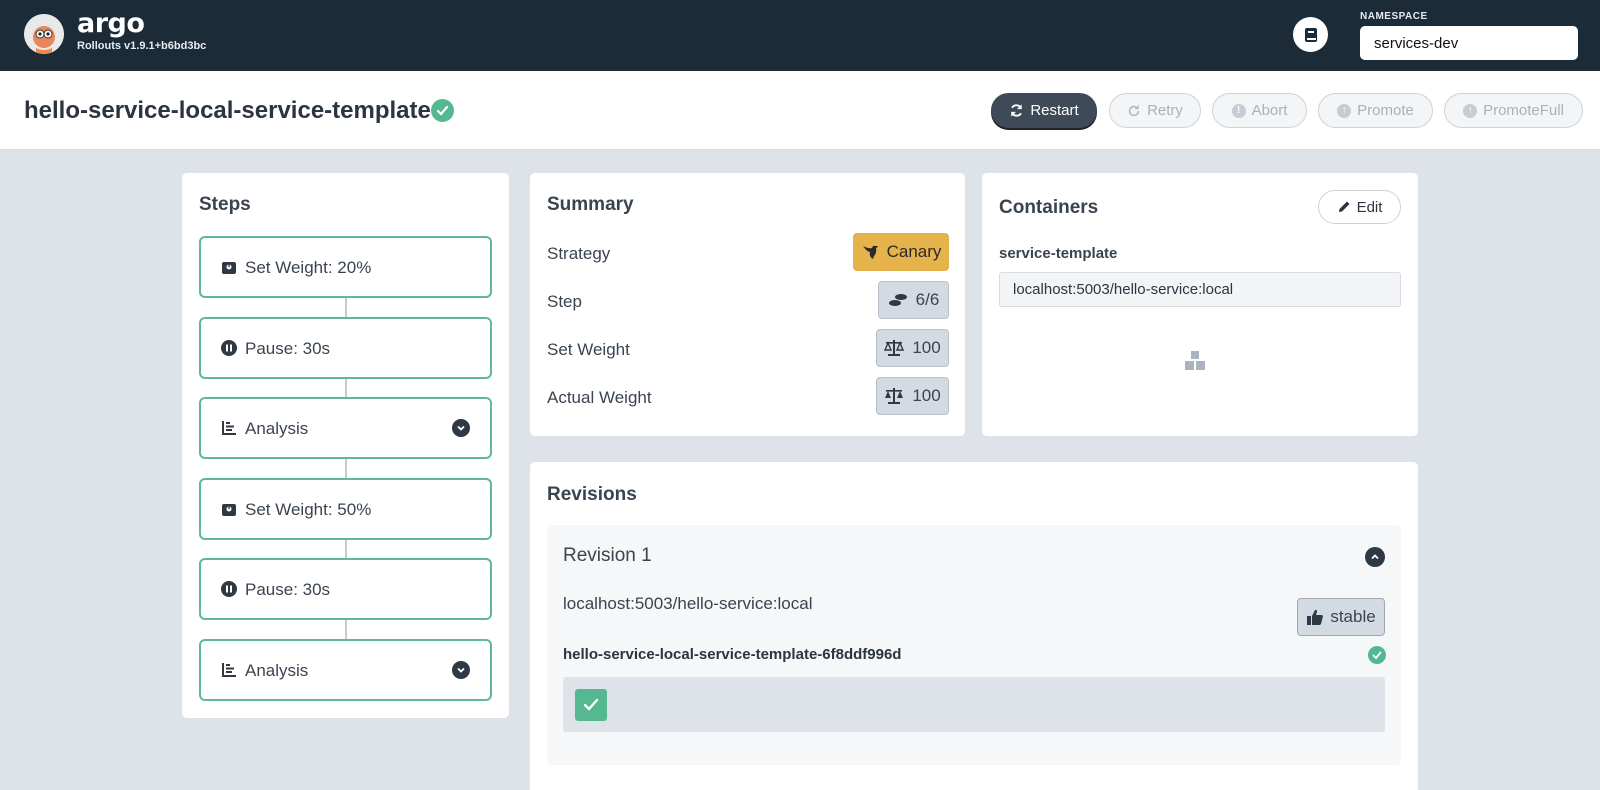  Describe the element at coordinates (564, 301) in the screenshot. I see `step-label: Step` at that location.